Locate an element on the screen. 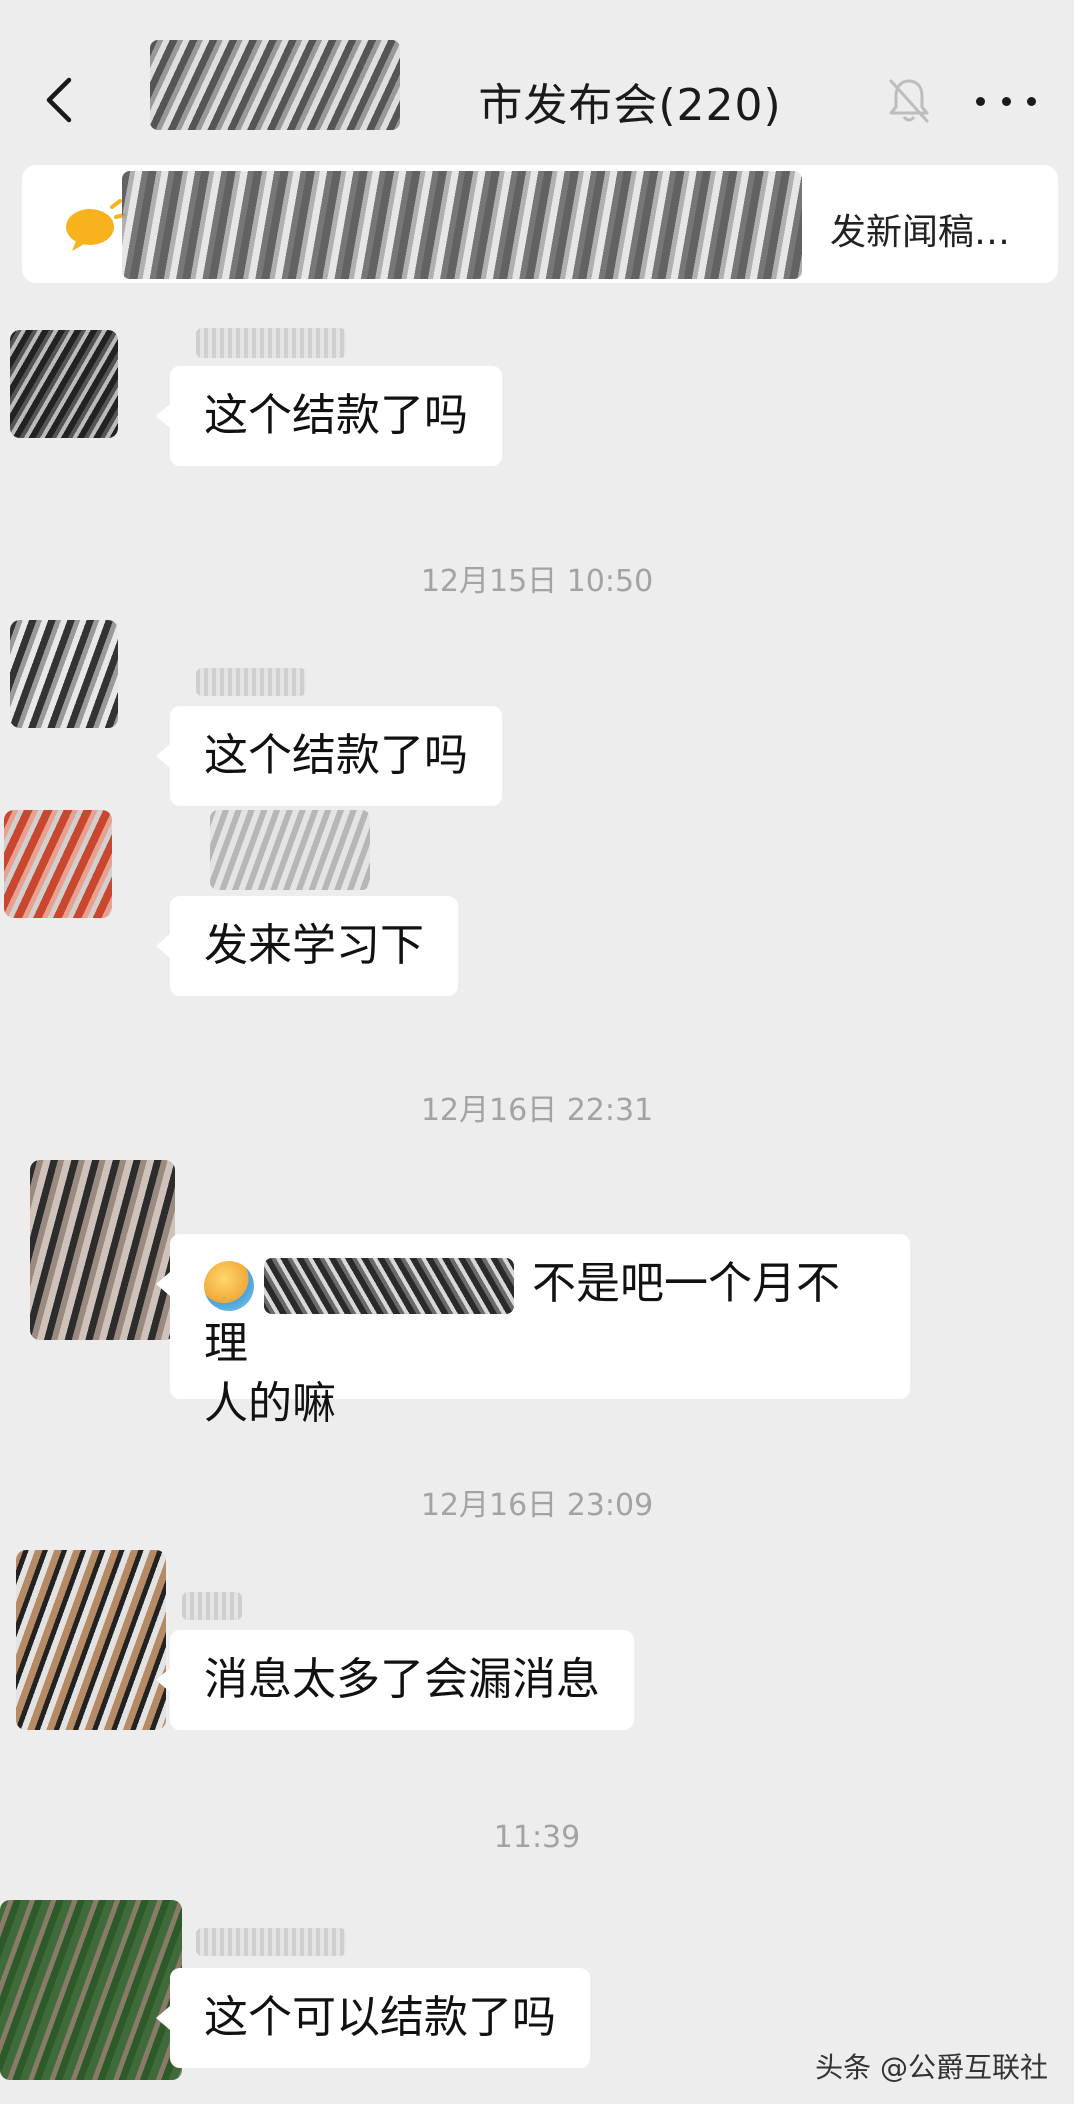 This screenshot has height=2104, width=1074. timestamp: 12月16日 22:31 is located at coordinates (537, 1110).